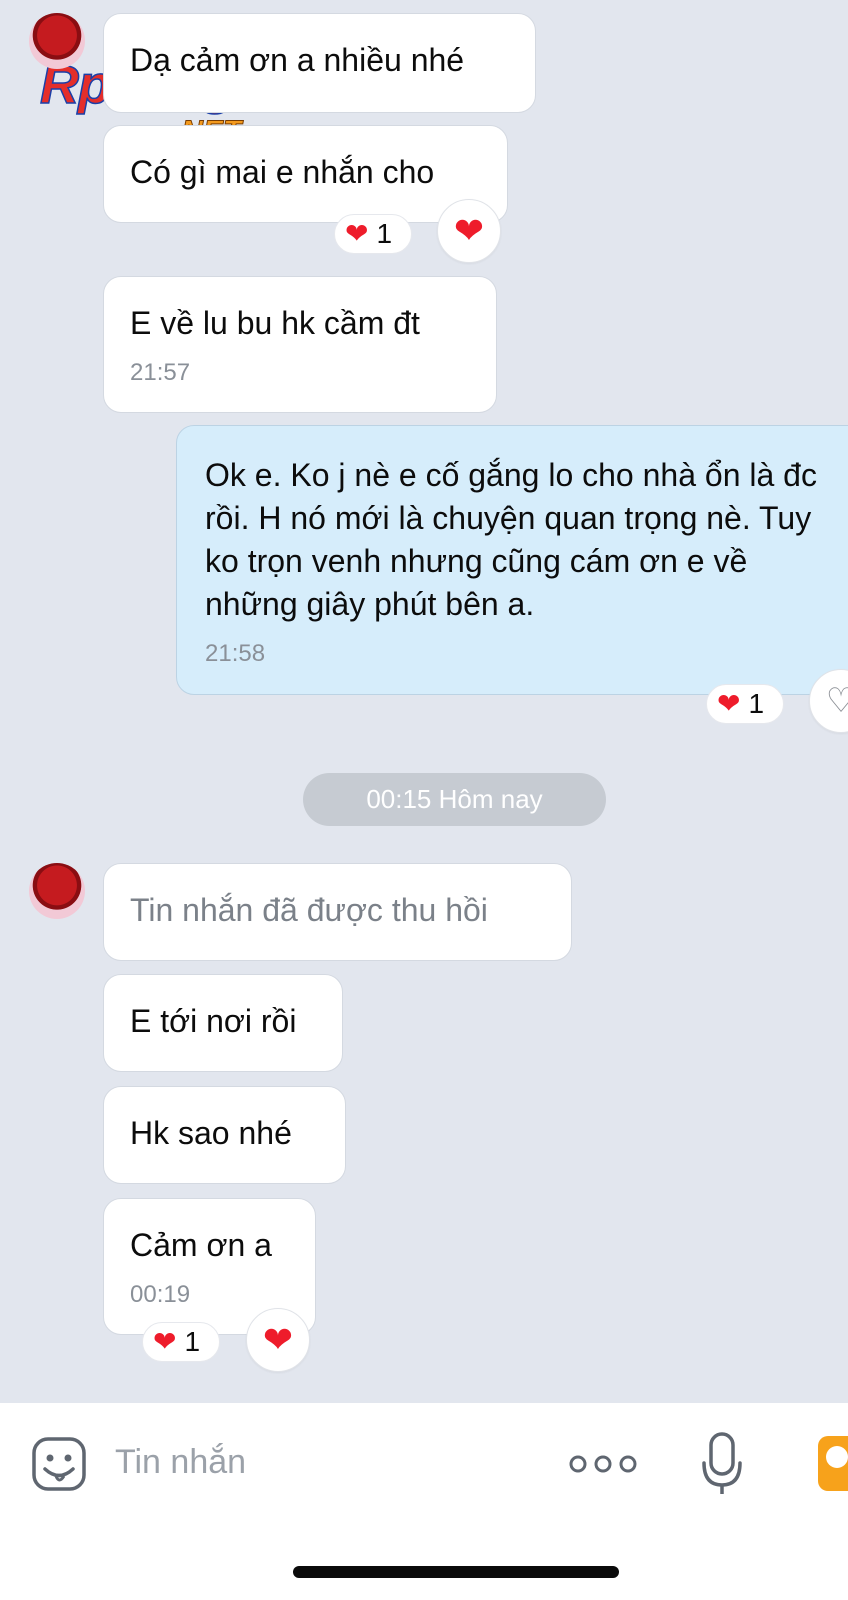 Image resolution: width=848 pixels, height=1600 pixels. What do you see at coordinates (201, 1245) in the screenshot?
I see `message-text: Cảm ơn a` at bounding box center [201, 1245].